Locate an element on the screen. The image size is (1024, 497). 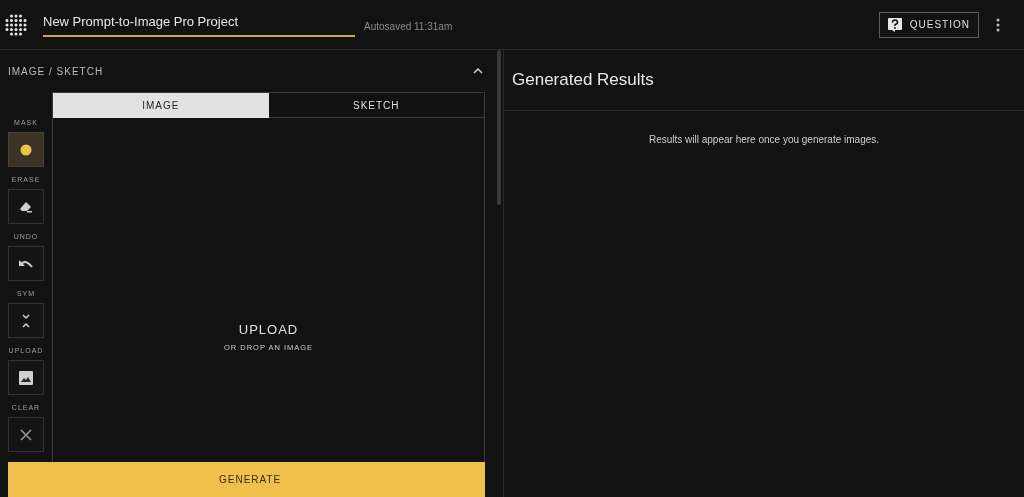
dot-icon is located at coordinates (26, 149).